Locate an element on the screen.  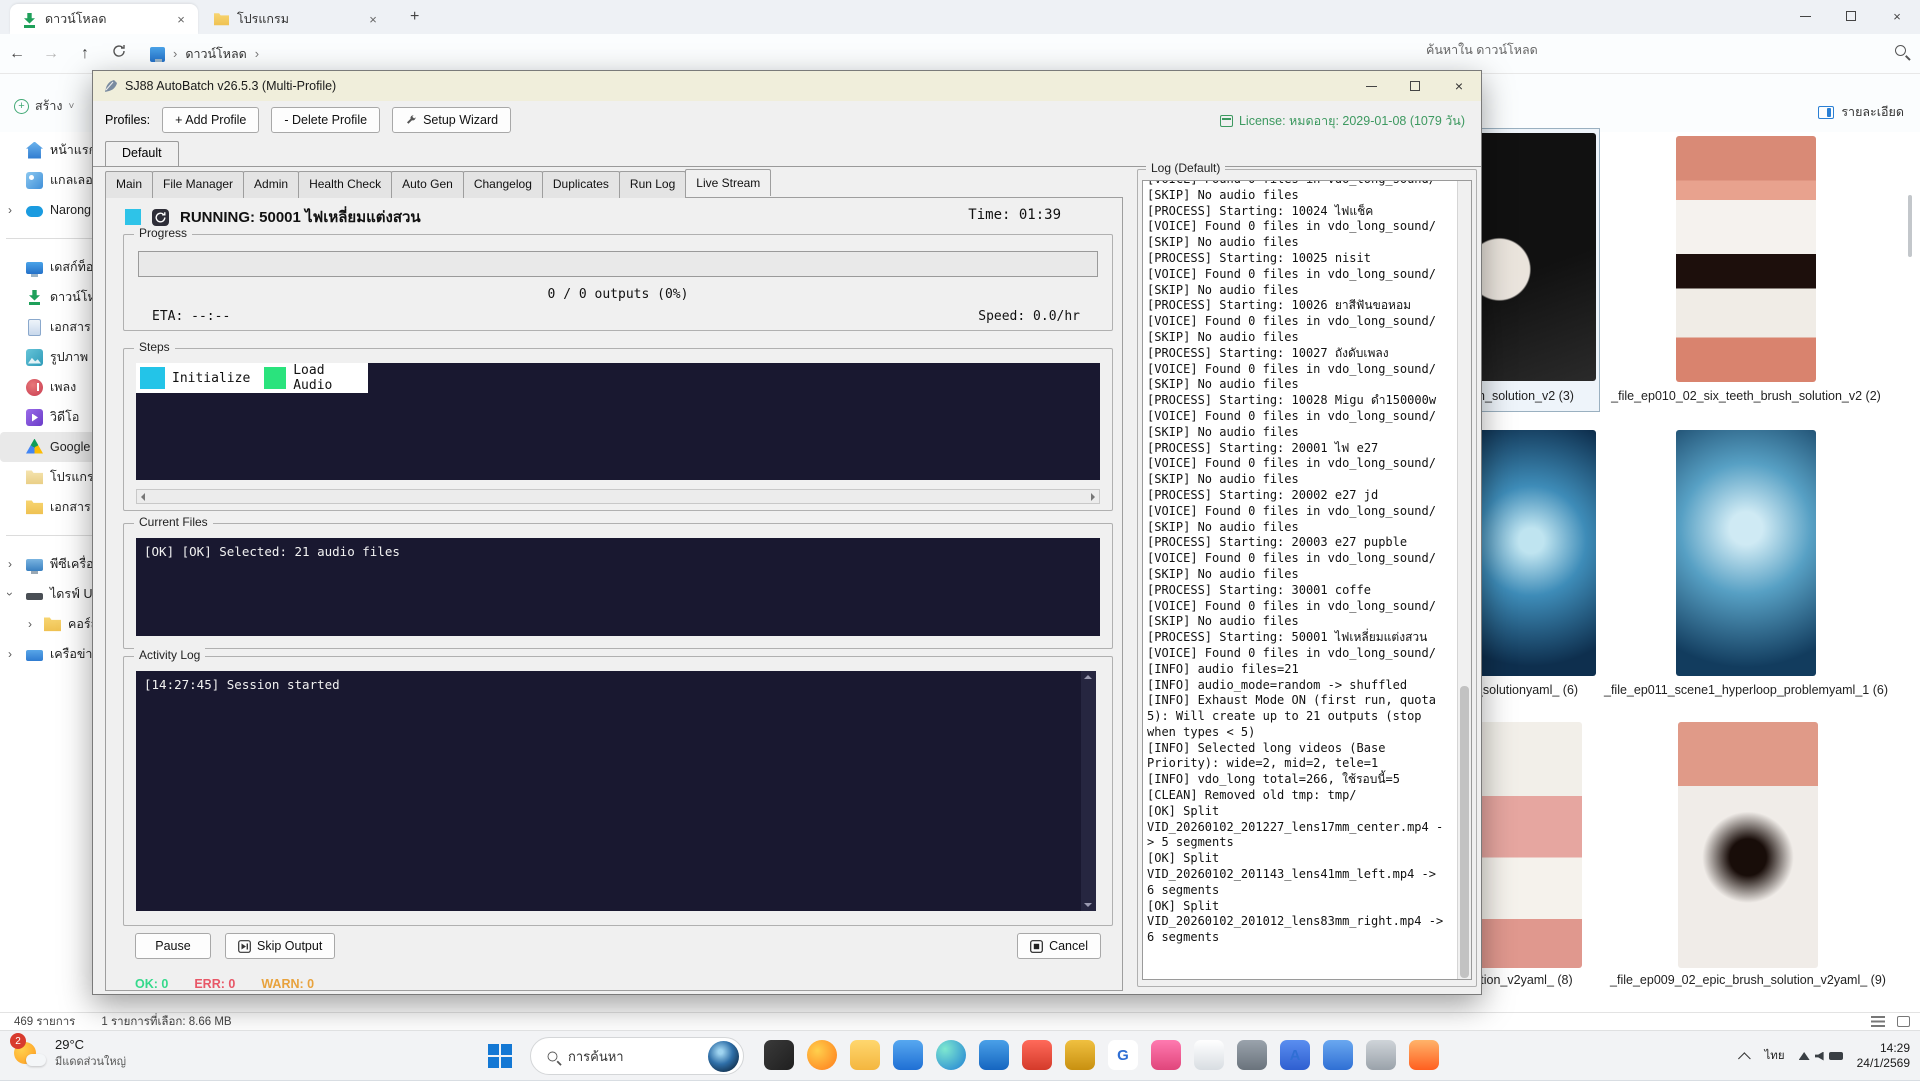
taskbar-app-icon: A is located at coordinates (1295, 1055).